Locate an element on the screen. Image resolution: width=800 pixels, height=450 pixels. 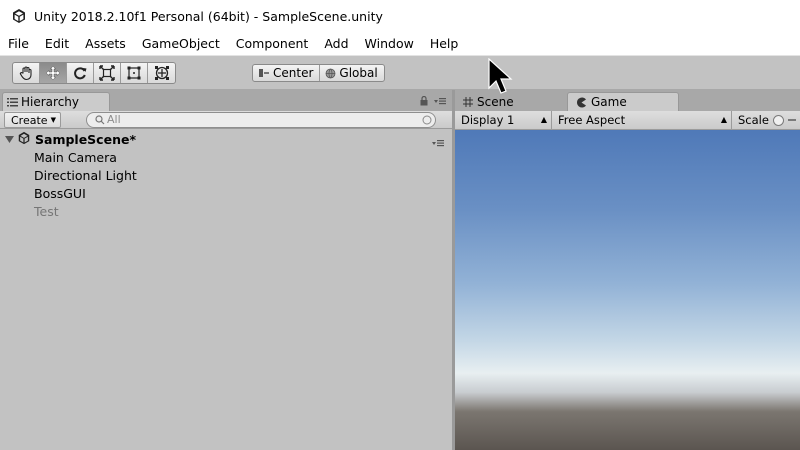
move-icon is located at coordinates (53, 73).